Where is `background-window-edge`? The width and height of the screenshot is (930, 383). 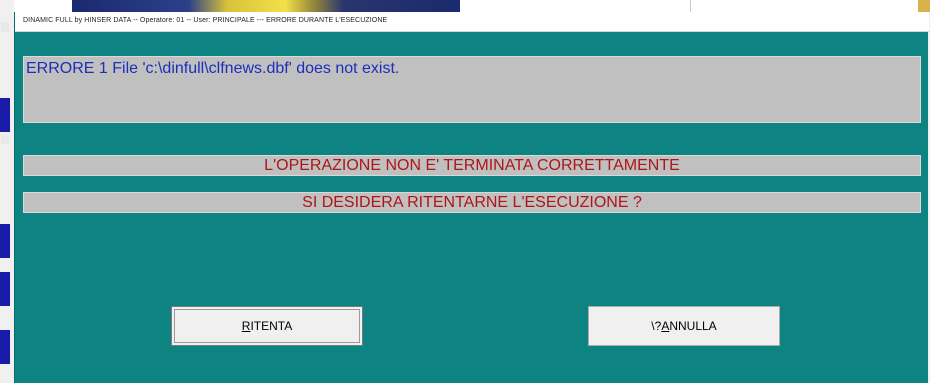
background-window-edge is located at coordinates (7, 191).